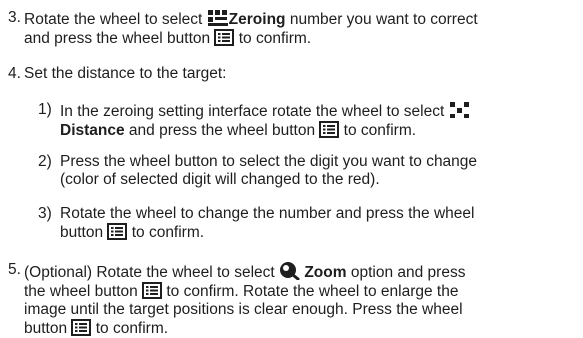 The height and width of the screenshot is (338, 583). I want to click on step-number: 4., so click(14, 73).